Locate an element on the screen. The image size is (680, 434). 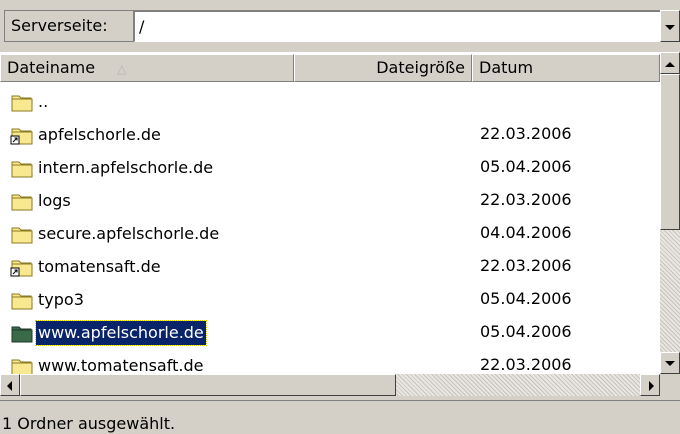
scroll-down-button is located at coordinates (670, 363).